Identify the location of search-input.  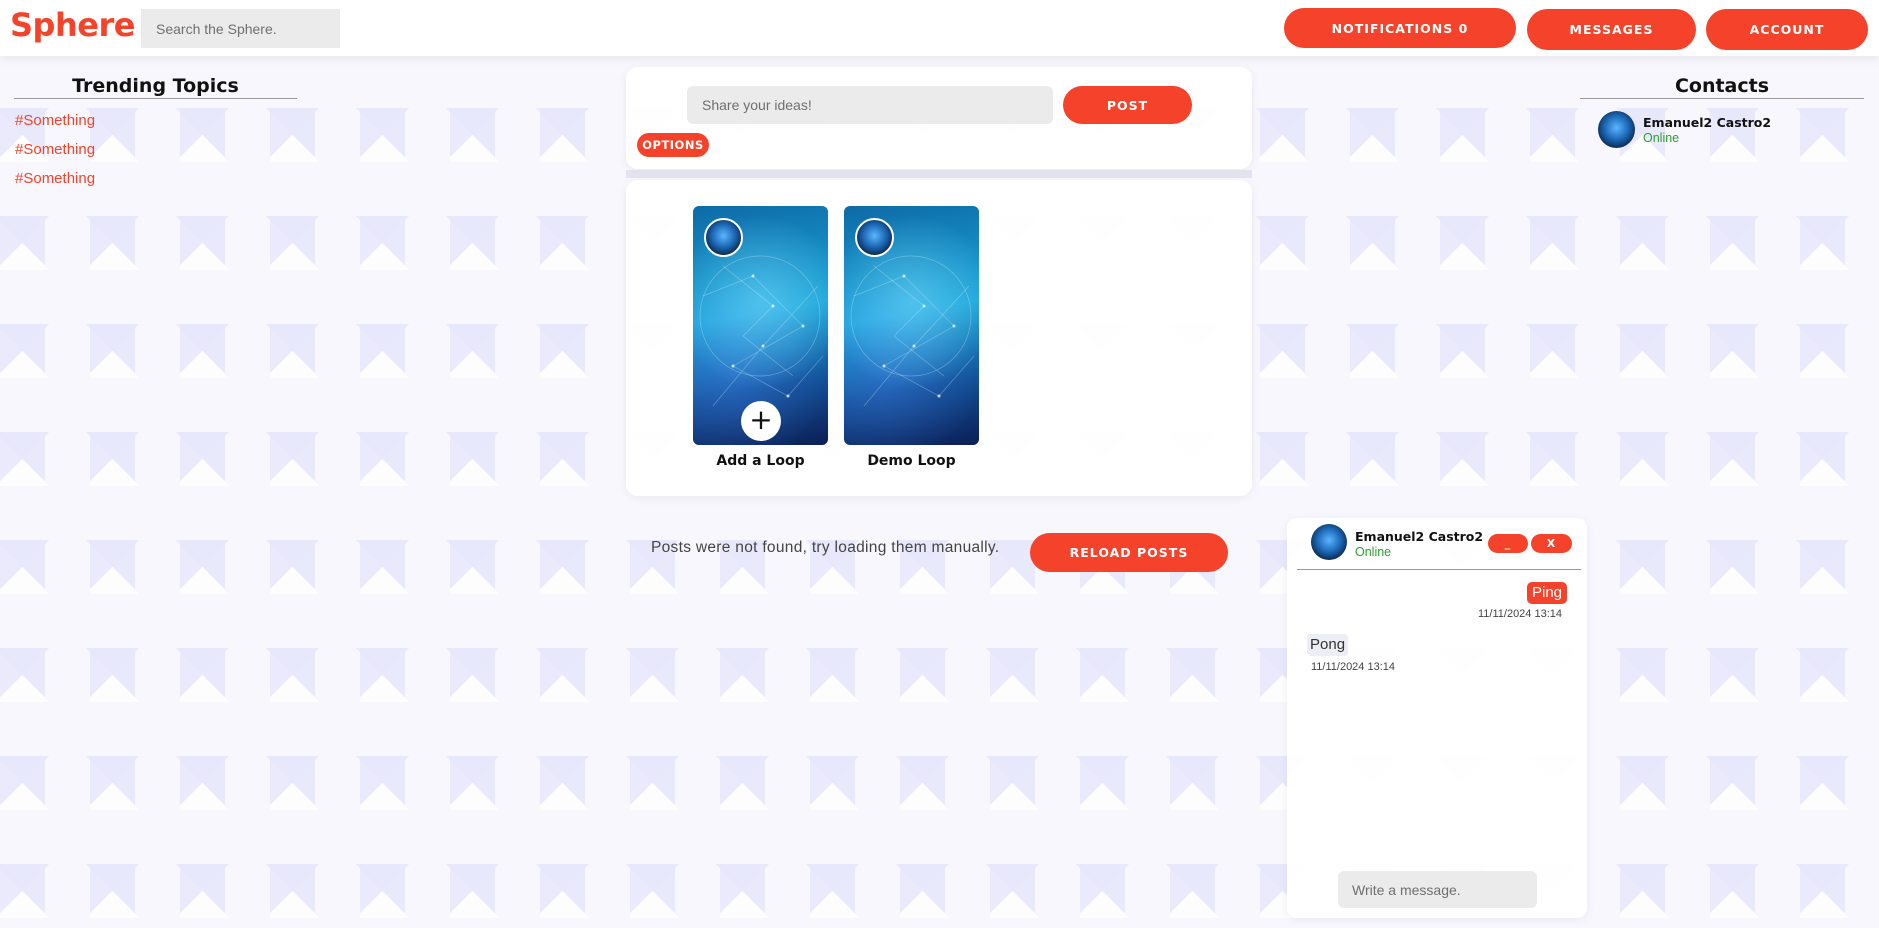
(240, 28).